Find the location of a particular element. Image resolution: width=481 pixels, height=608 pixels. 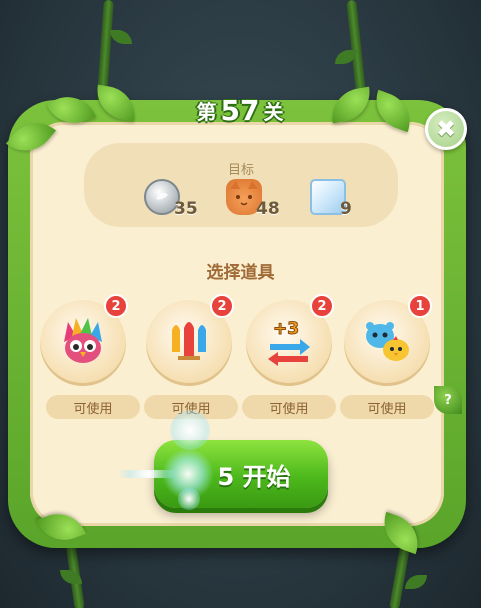

help-button: ? is located at coordinates (448, 400).